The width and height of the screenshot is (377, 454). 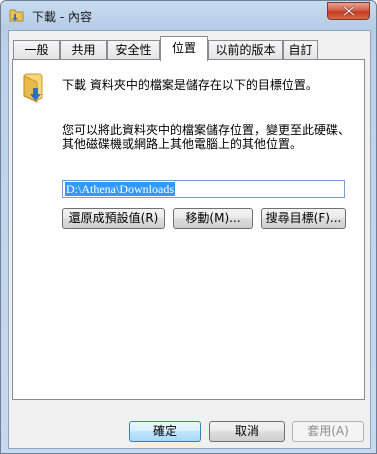 I want to click on tab-general: 一般, so click(x=36, y=50).